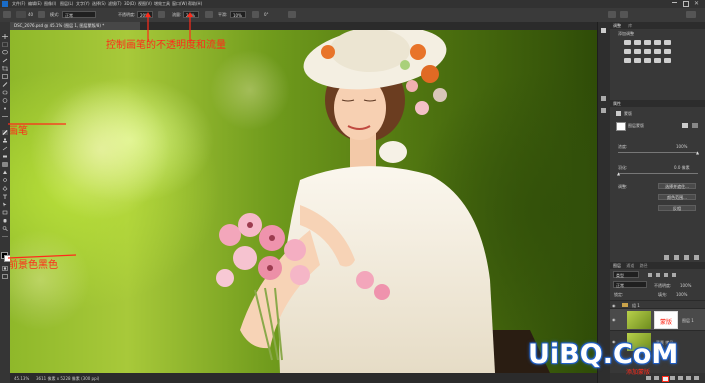 This screenshot has width=705, height=383. Describe the element at coordinates (696, 257) in the screenshot. I see `delete-mask-icon` at that location.